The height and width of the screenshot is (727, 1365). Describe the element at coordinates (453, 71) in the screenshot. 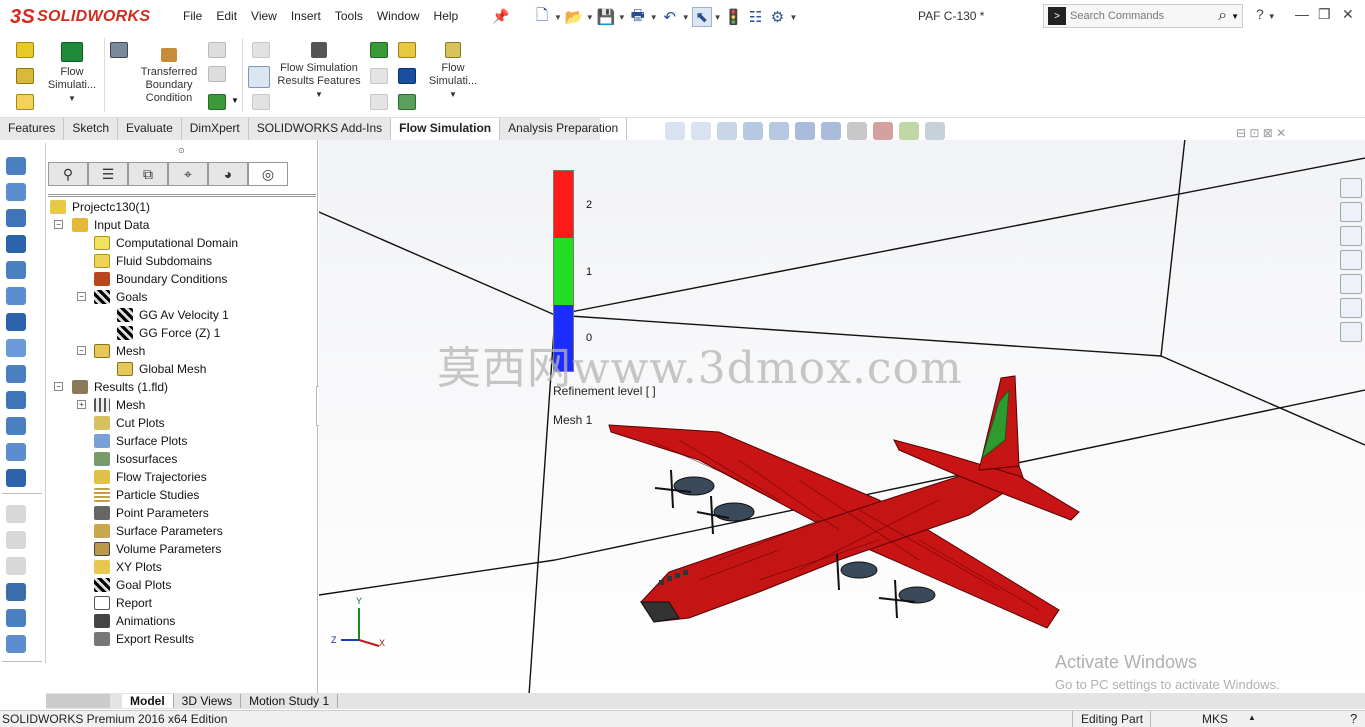

I see `flow-simulation-tools-button: Flow Simulati... ▼` at that location.